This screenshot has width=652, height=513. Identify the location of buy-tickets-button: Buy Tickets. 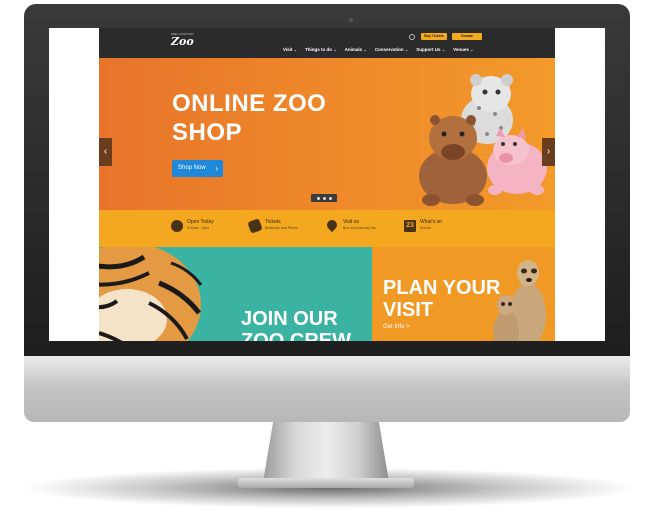
(434, 36).